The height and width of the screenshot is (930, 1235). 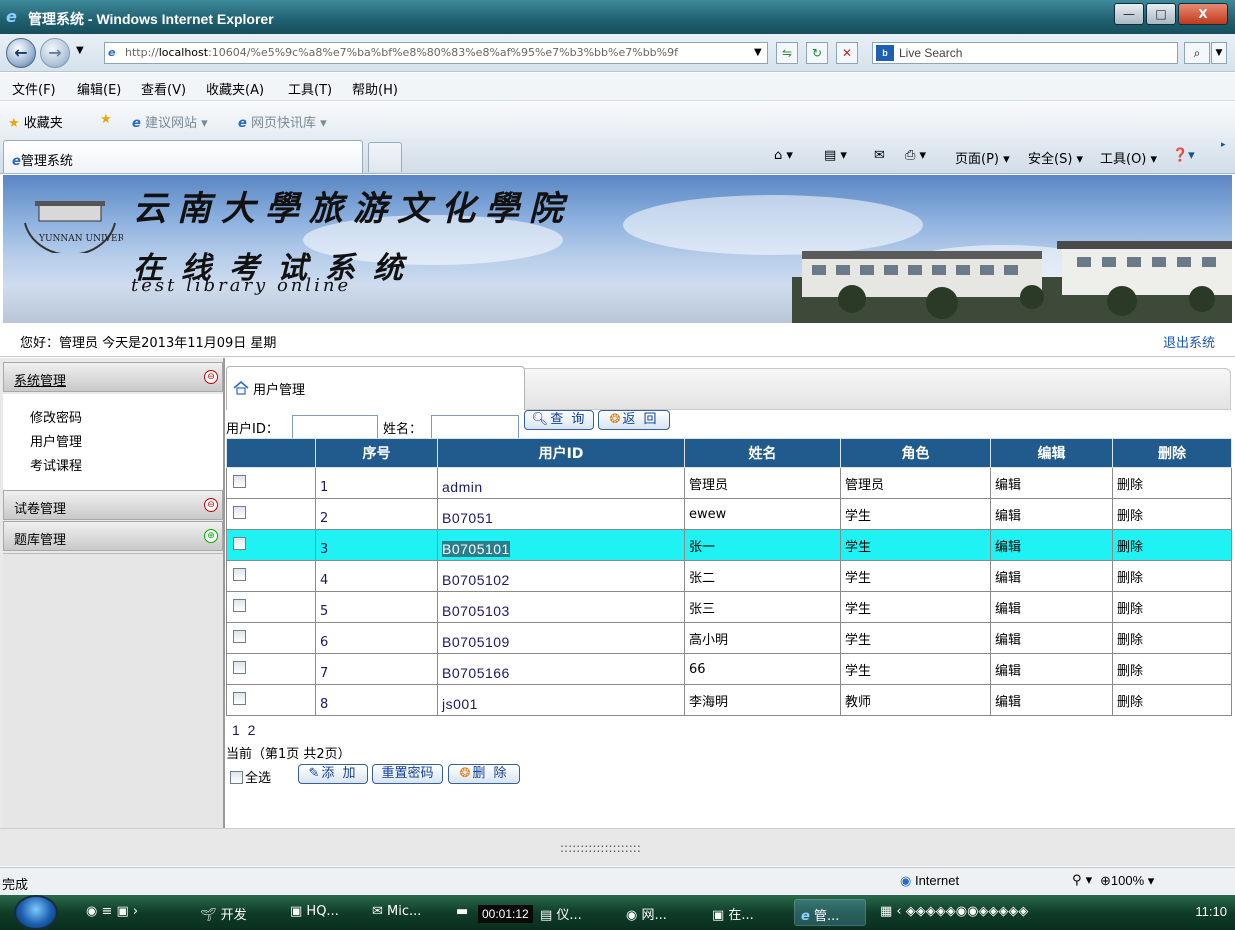 I want to click on minimize-button: —, so click(x=1129, y=14).